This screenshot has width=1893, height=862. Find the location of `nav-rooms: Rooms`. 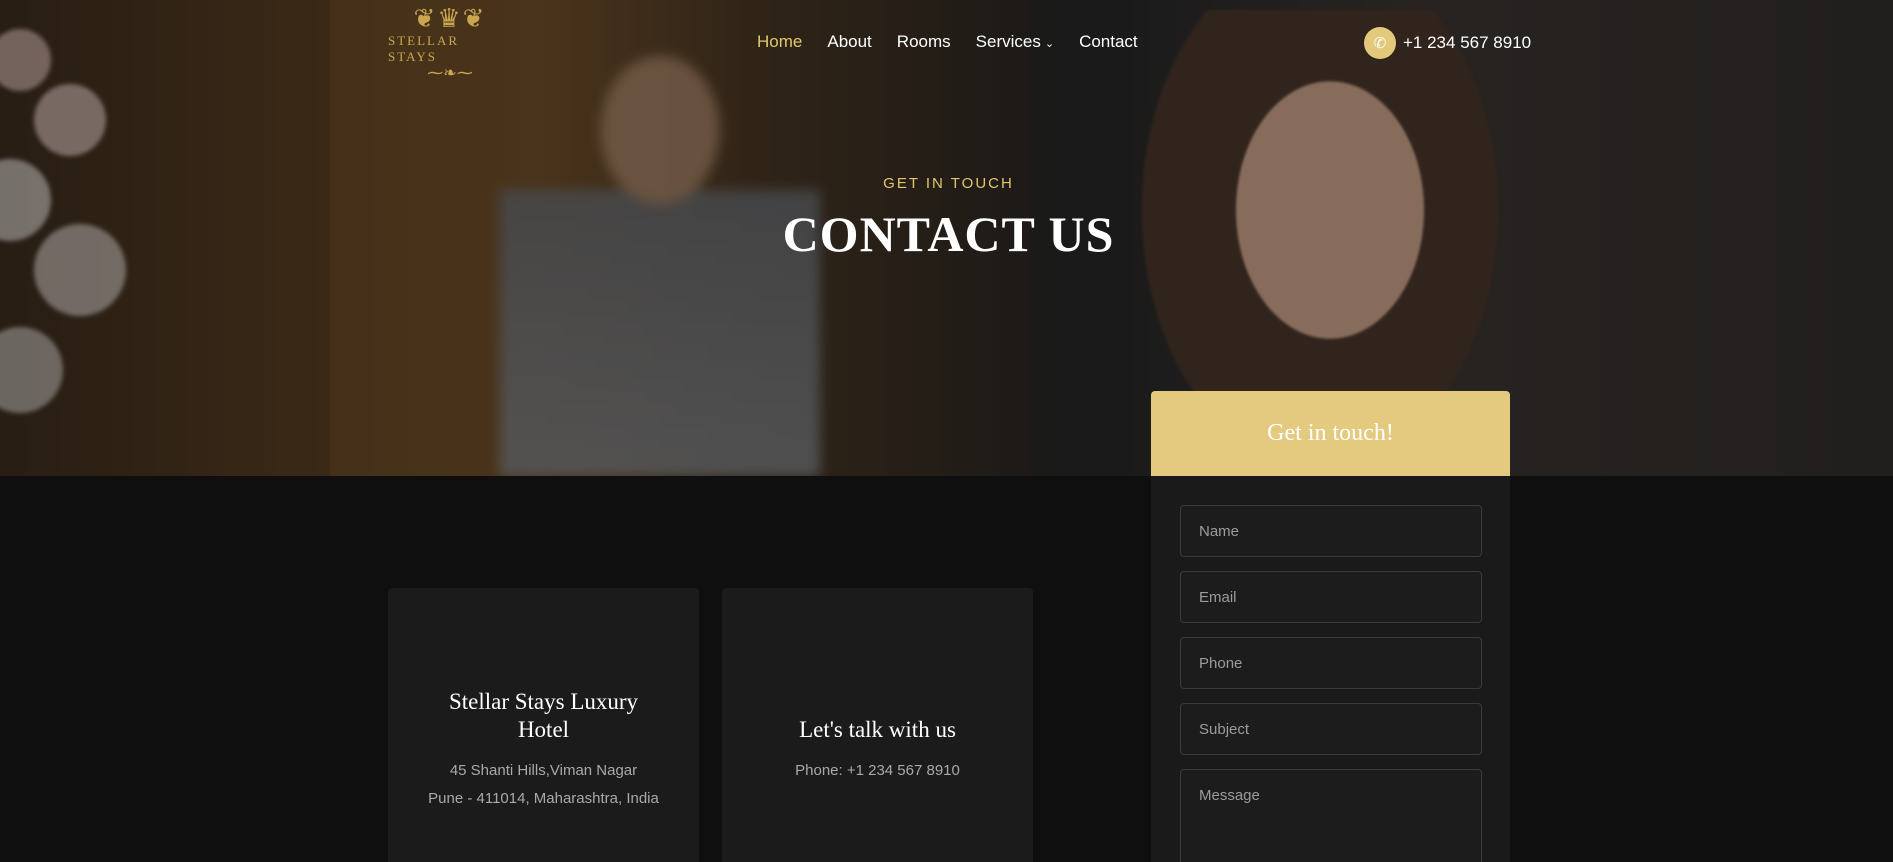

nav-rooms: Rooms is located at coordinates (924, 42).